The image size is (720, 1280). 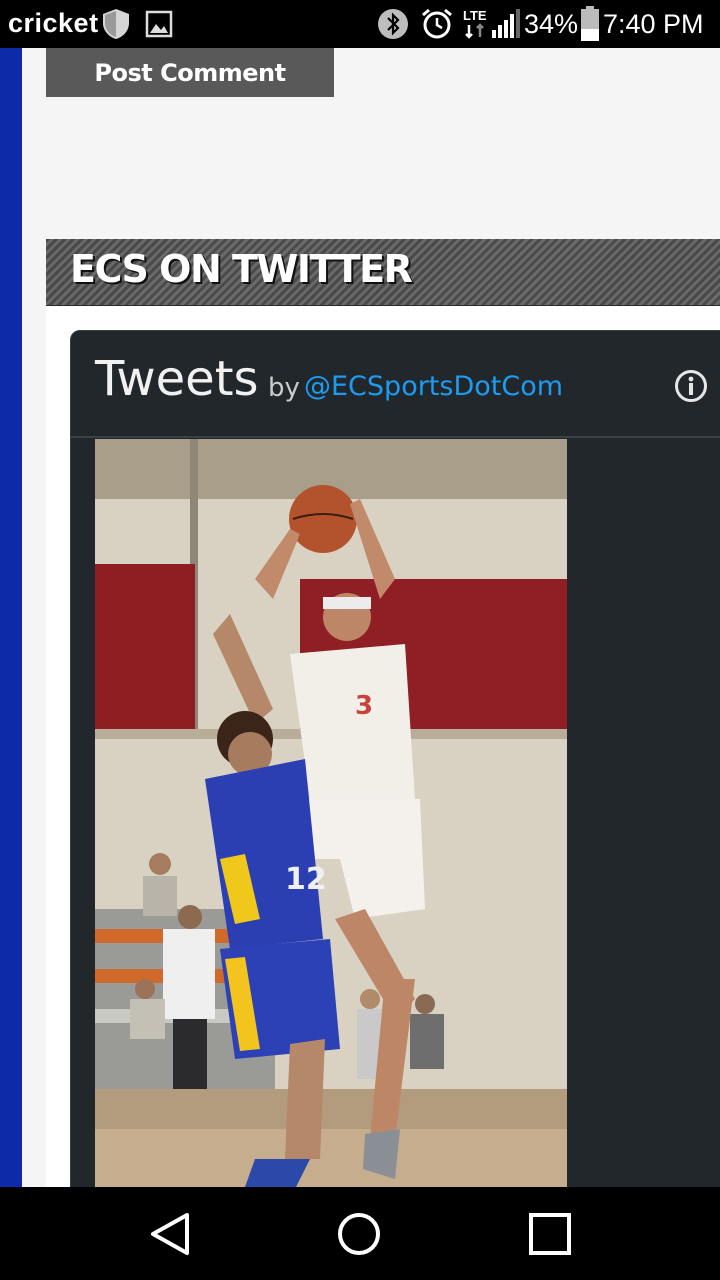 I want to click on image-icon, so click(x=159, y=26).